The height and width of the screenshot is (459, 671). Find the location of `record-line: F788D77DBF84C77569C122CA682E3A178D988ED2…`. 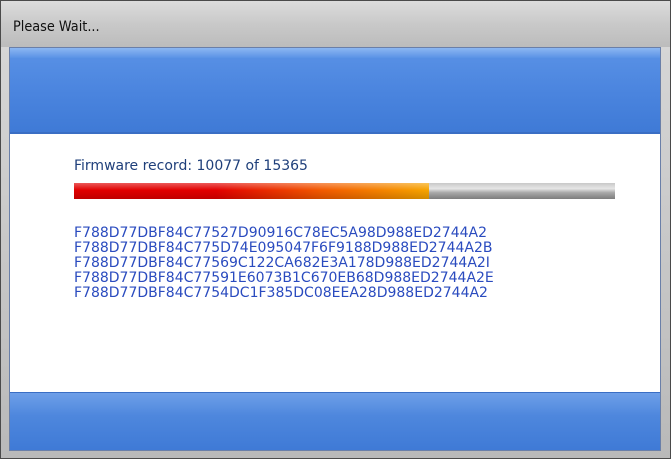

record-line: F788D77DBF84C77569C122CA682E3A178D988ED2… is located at coordinates (282, 263).